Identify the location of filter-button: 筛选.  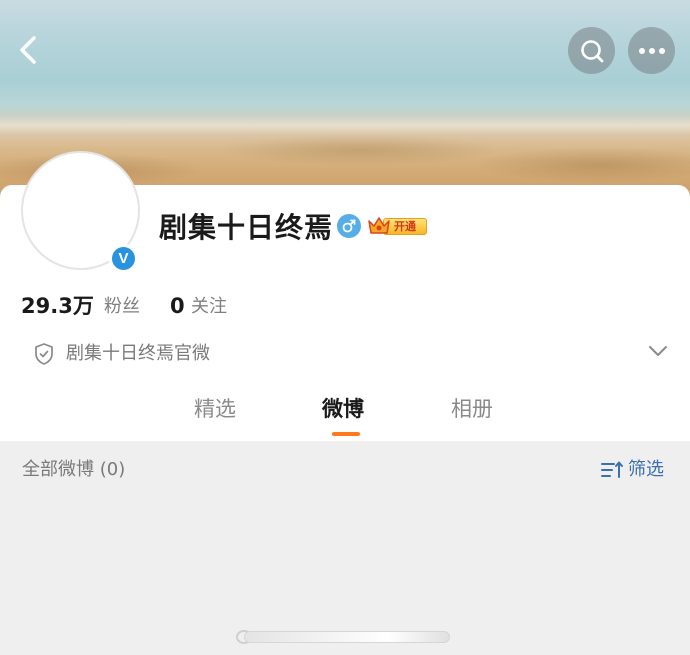
(636, 470).